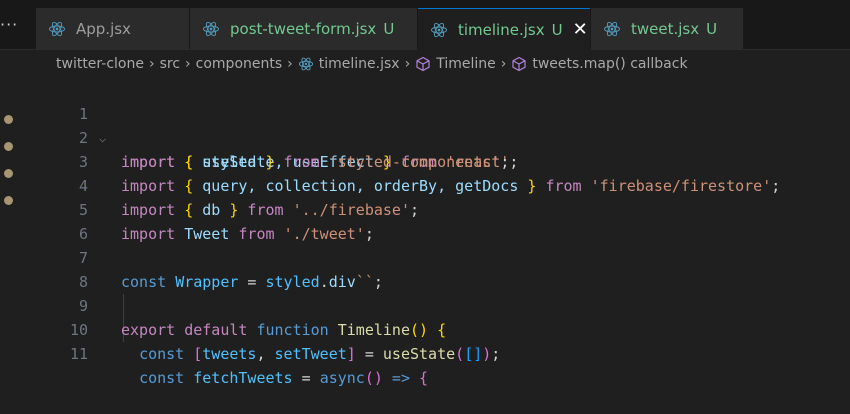 Image resolution: width=850 pixels, height=414 pixels. I want to click on symbol-method-icon, so click(519, 64).